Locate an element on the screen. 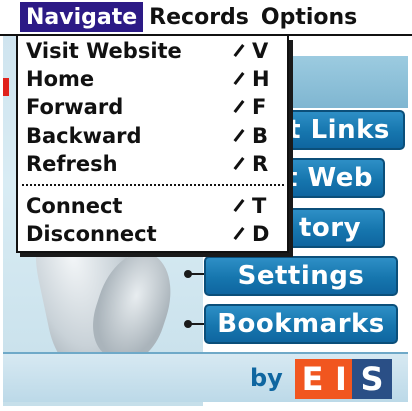  web-button-label: t Web is located at coordinates (329, 178).